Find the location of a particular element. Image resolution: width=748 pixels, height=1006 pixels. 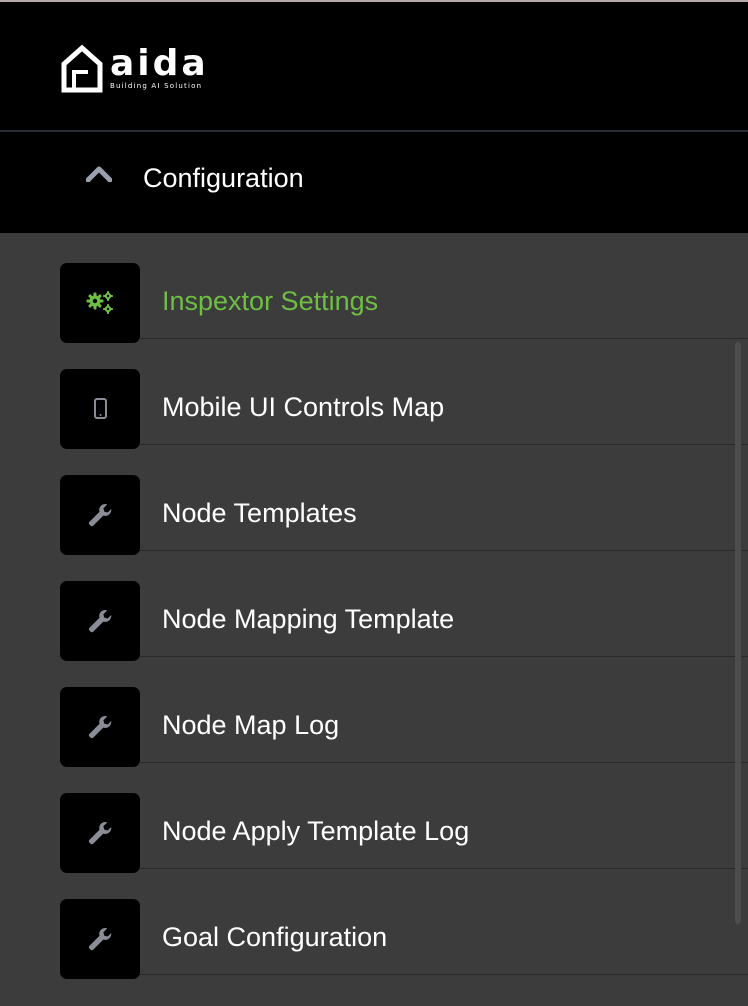

menu-item-label: Node Apply Template Log is located at coordinates (316, 831).